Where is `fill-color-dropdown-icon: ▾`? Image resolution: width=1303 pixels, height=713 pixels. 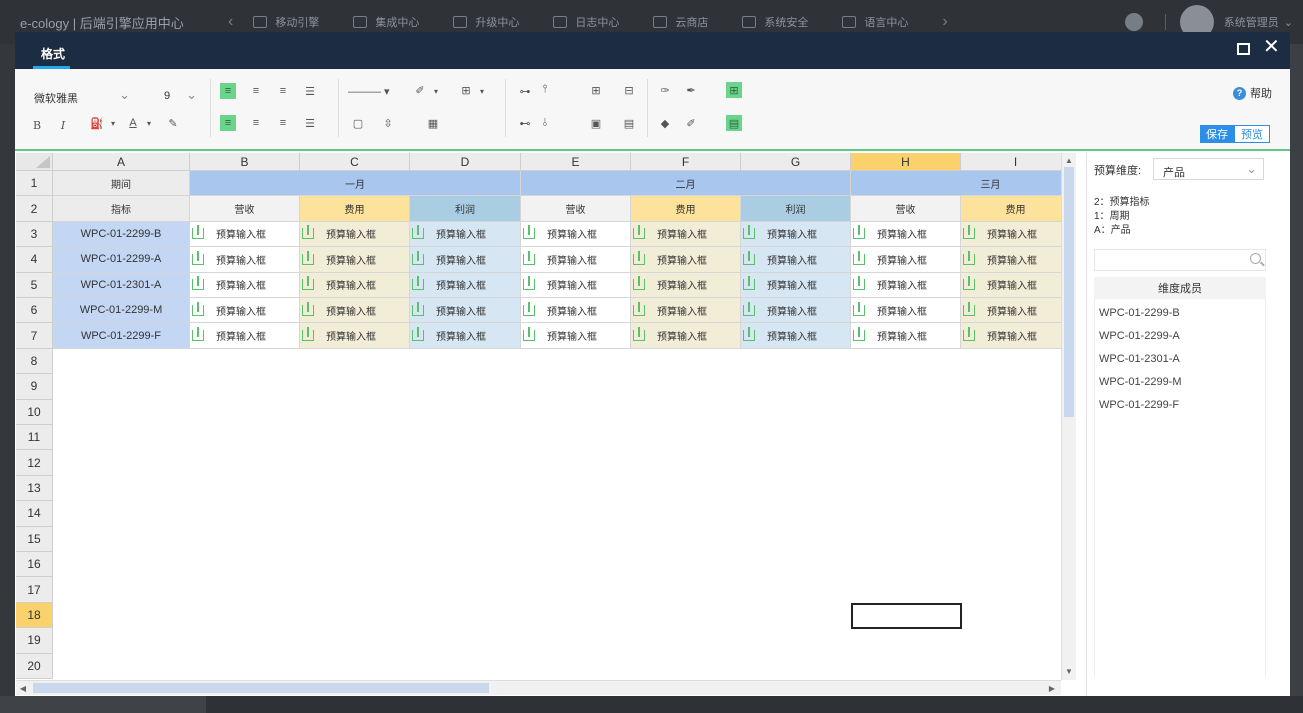
fill-color-dropdown-icon: ▾ is located at coordinates (113, 123).